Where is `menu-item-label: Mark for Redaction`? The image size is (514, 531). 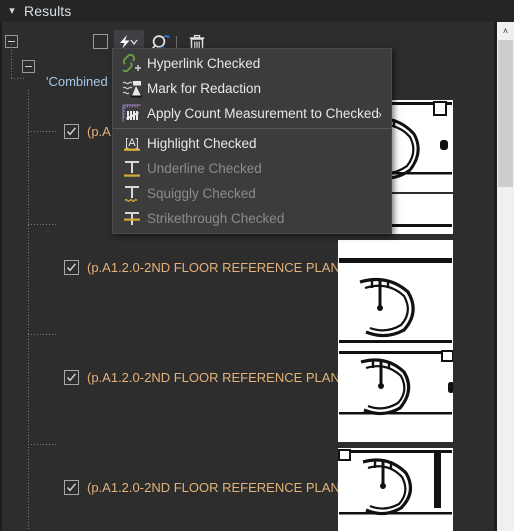 menu-item-label: Mark for Redaction is located at coordinates (204, 88).